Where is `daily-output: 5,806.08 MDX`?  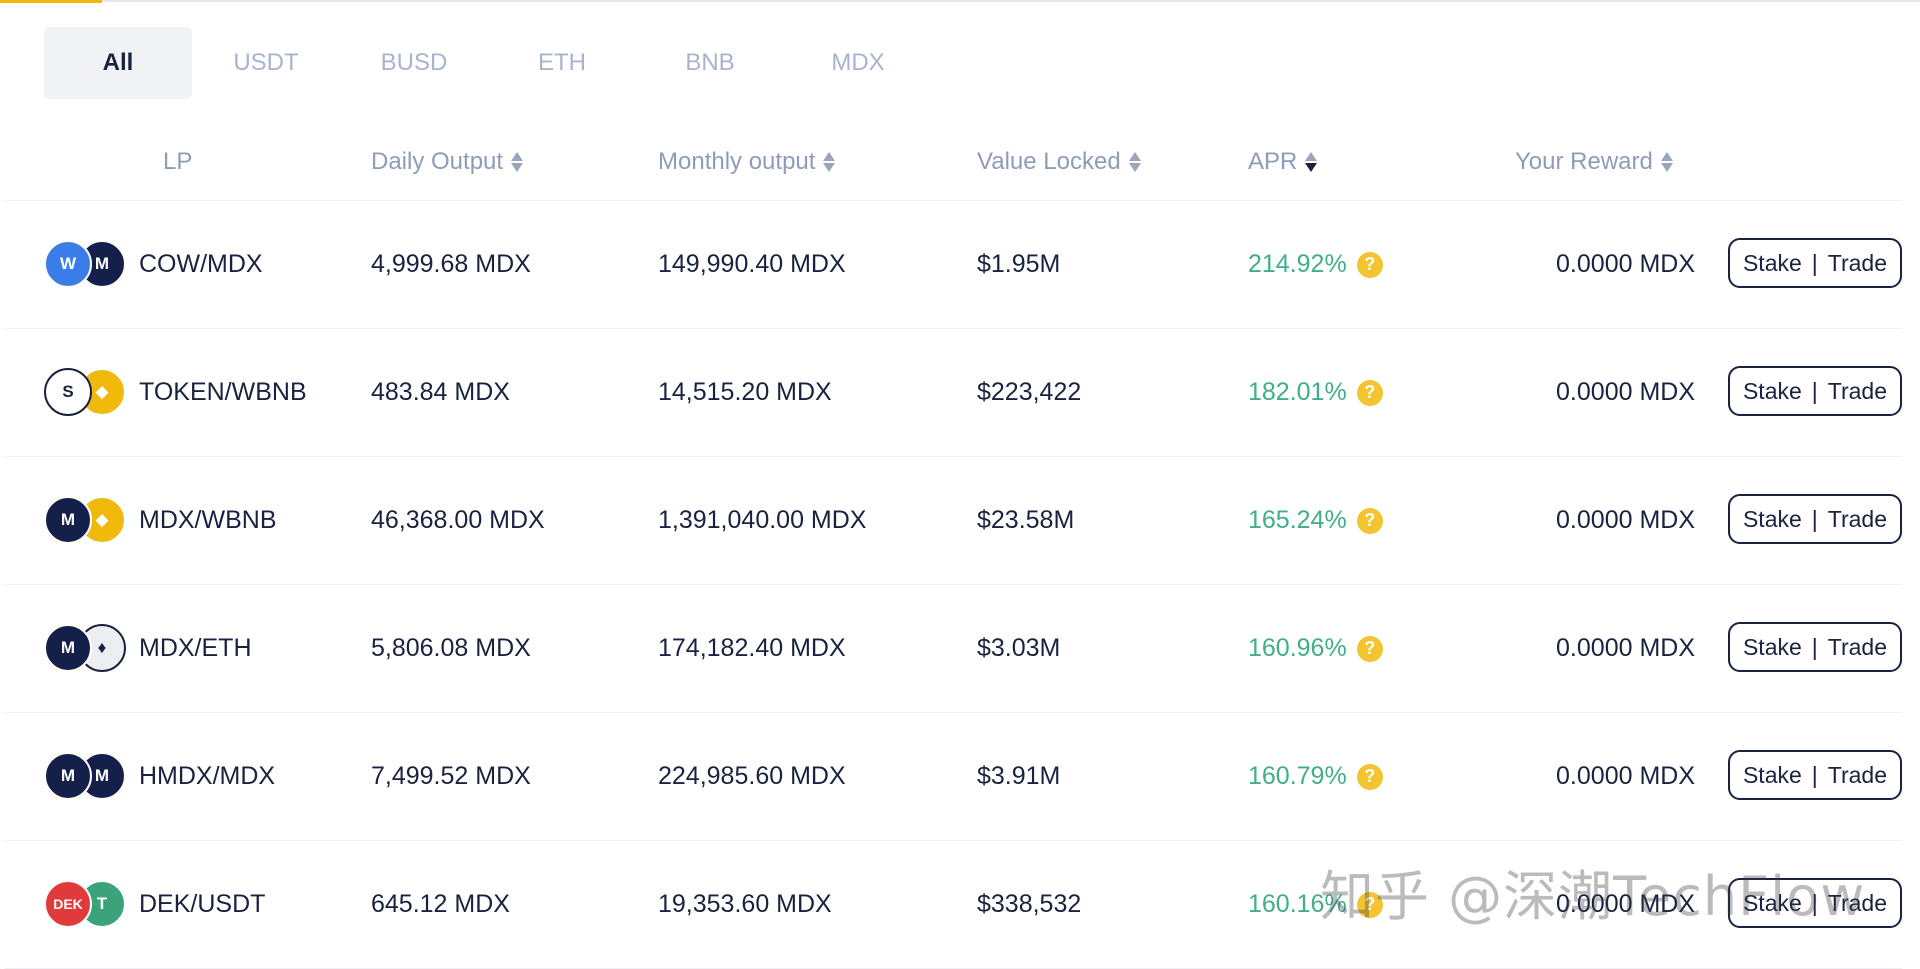 daily-output: 5,806.08 MDX is located at coordinates (451, 648).